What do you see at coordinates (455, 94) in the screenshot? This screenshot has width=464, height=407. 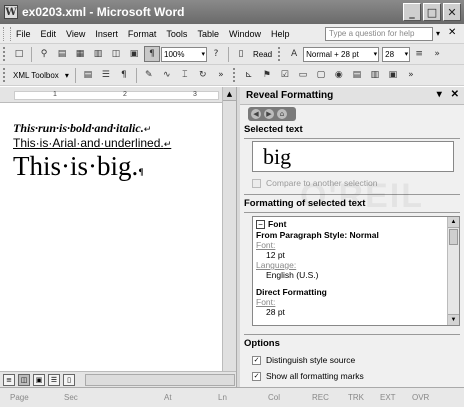 I see `pane-close-icon: ✕` at bounding box center [455, 94].